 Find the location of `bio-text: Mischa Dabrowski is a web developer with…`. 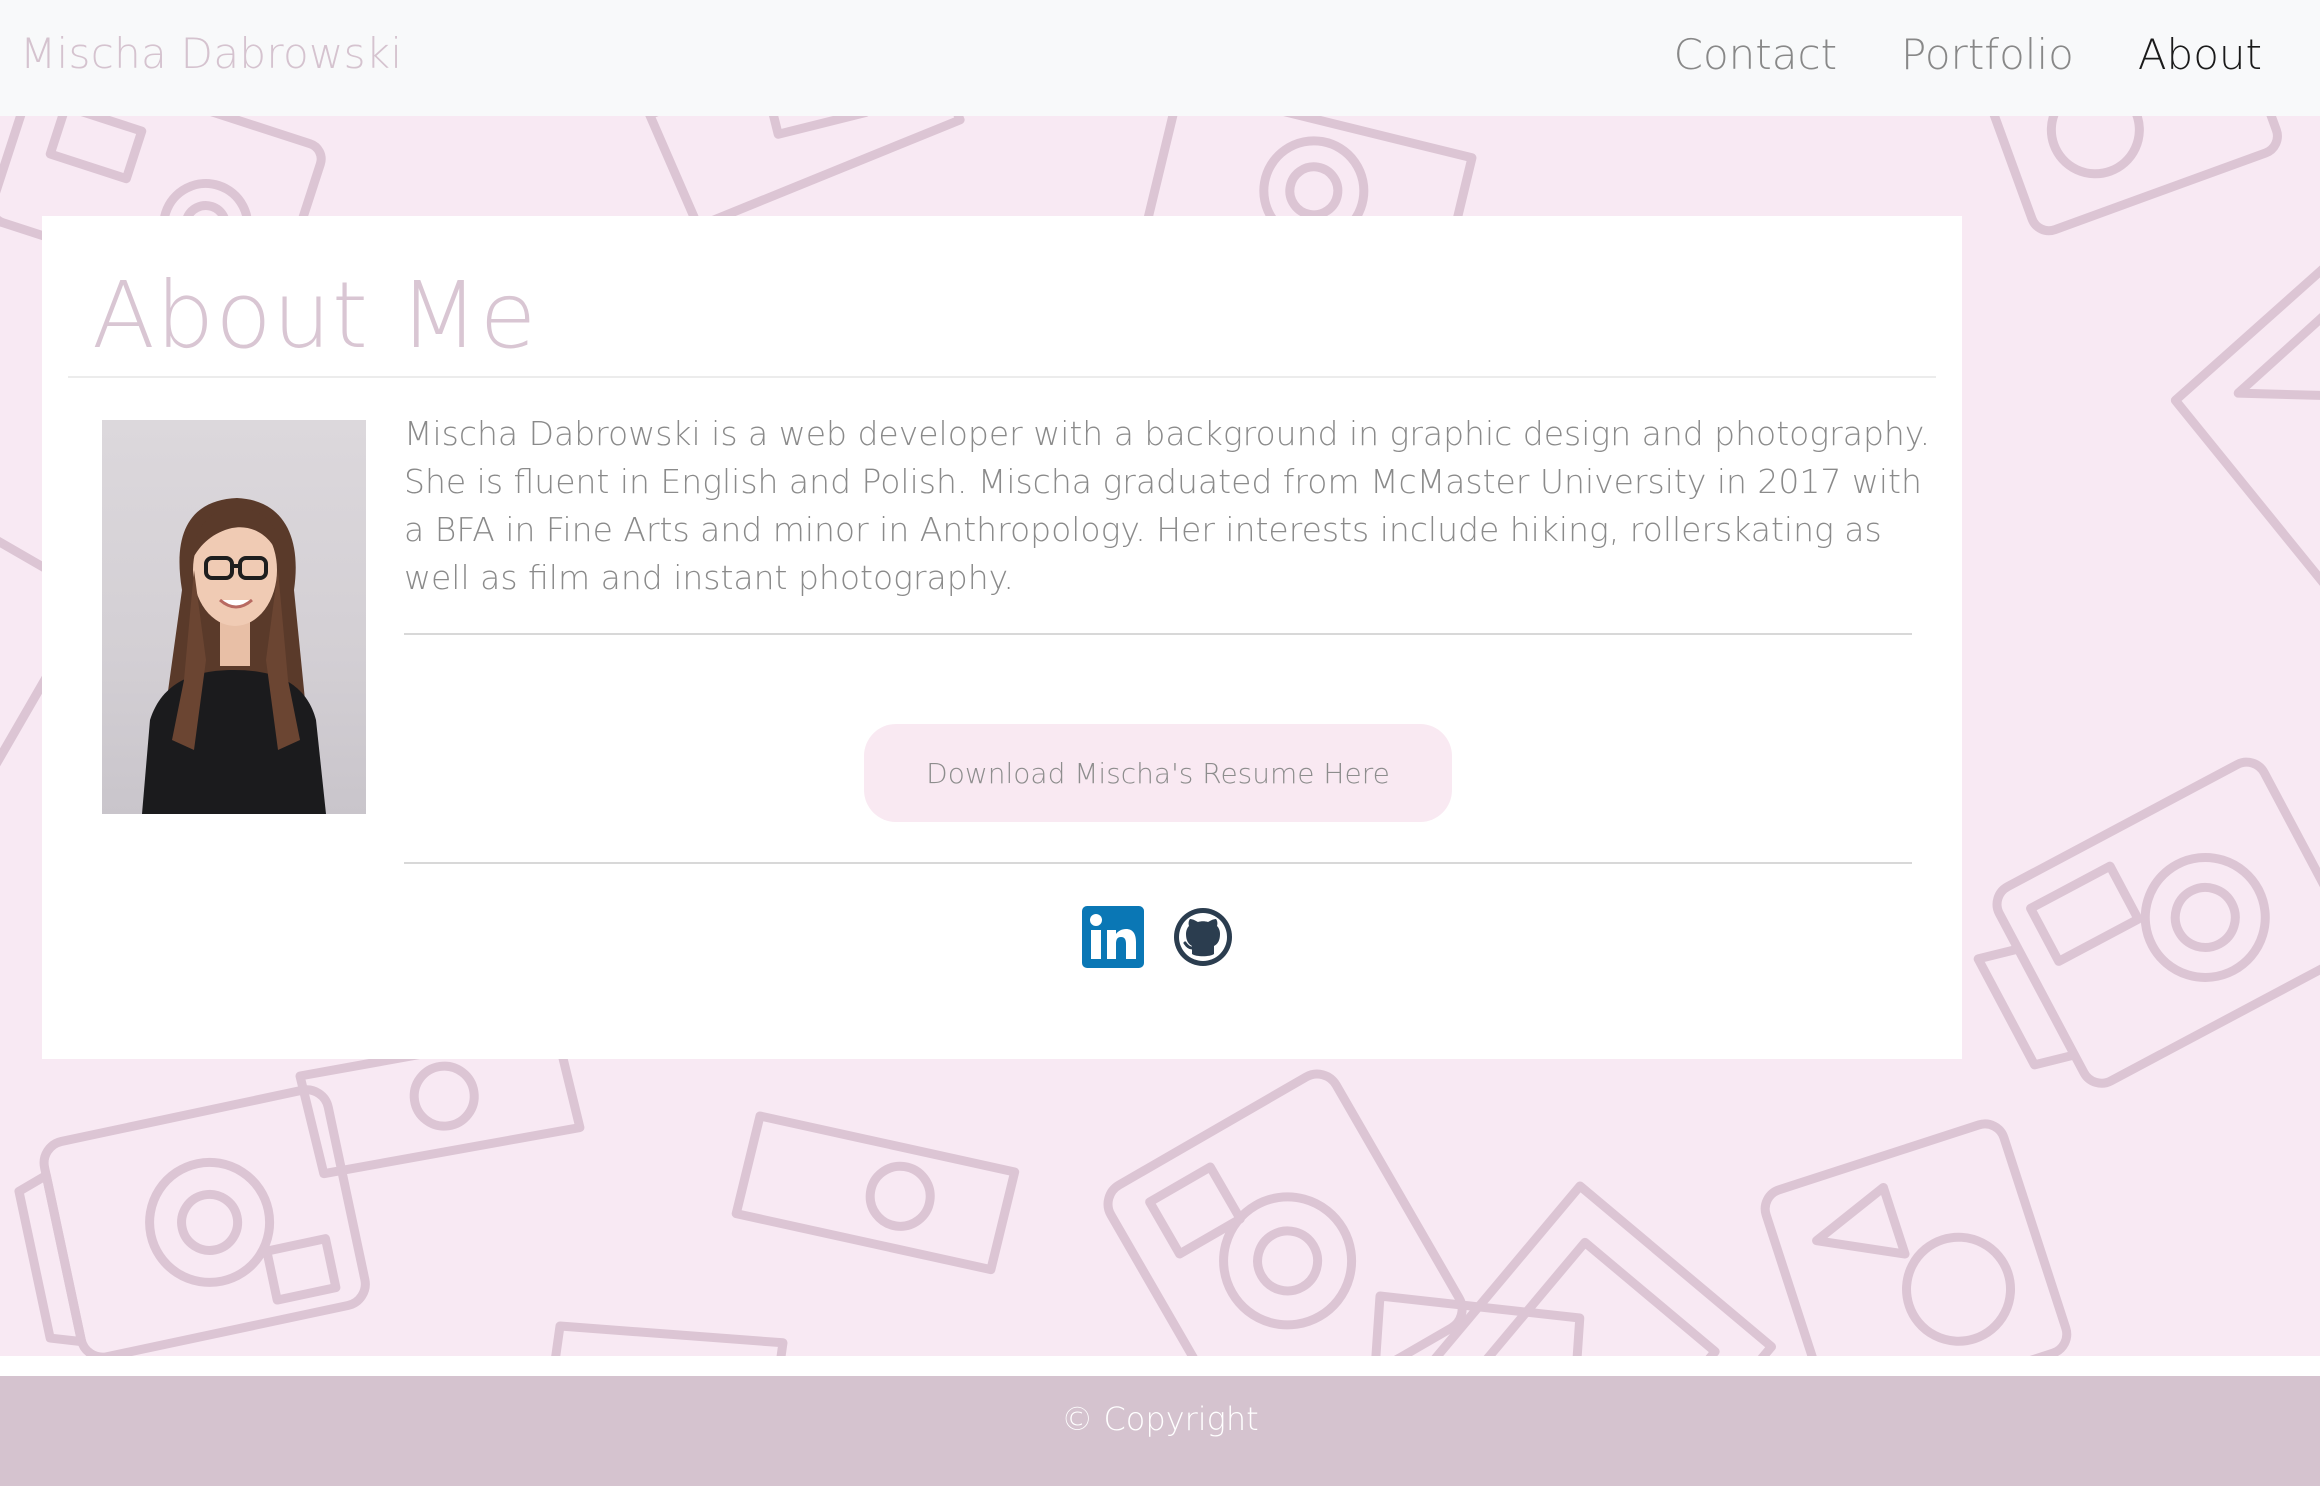

bio-text: Mischa Dabrowski is a web developer with… is located at coordinates (1167, 505).